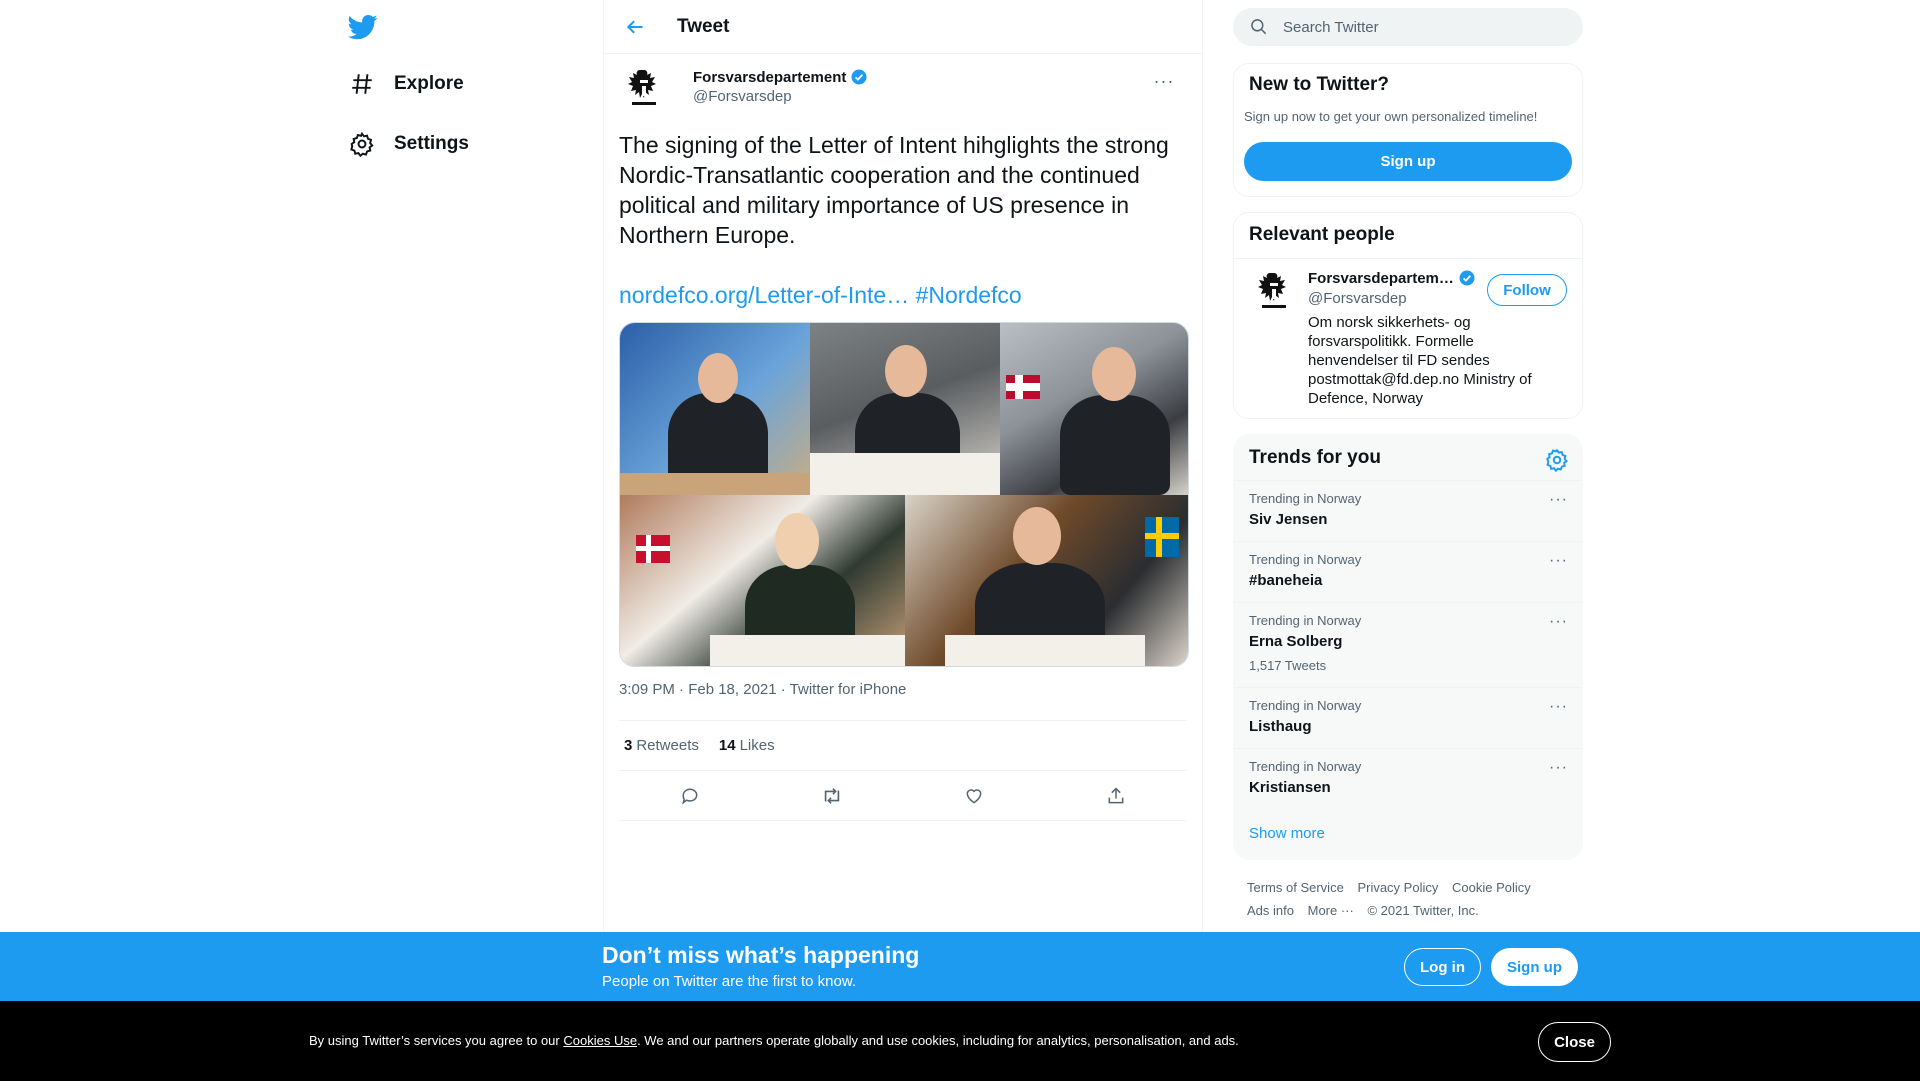 This screenshot has width=1920, height=1081. I want to click on likes-stat: 14 Likes, so click(747, 745).